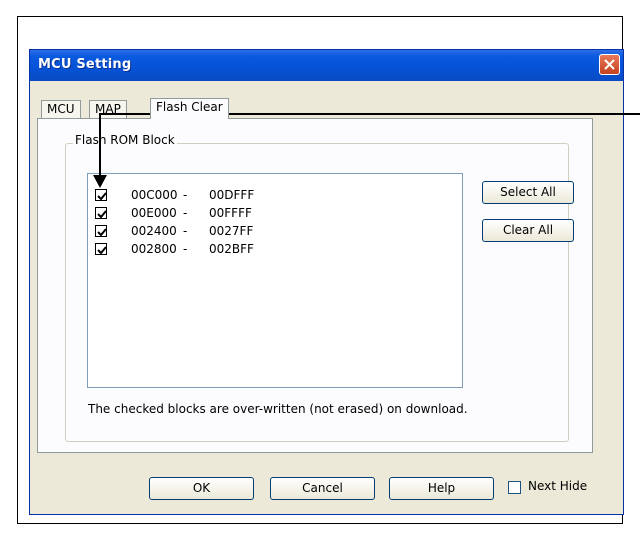  I want to click on tab-mcu-label: MCU, so click(61, 109).